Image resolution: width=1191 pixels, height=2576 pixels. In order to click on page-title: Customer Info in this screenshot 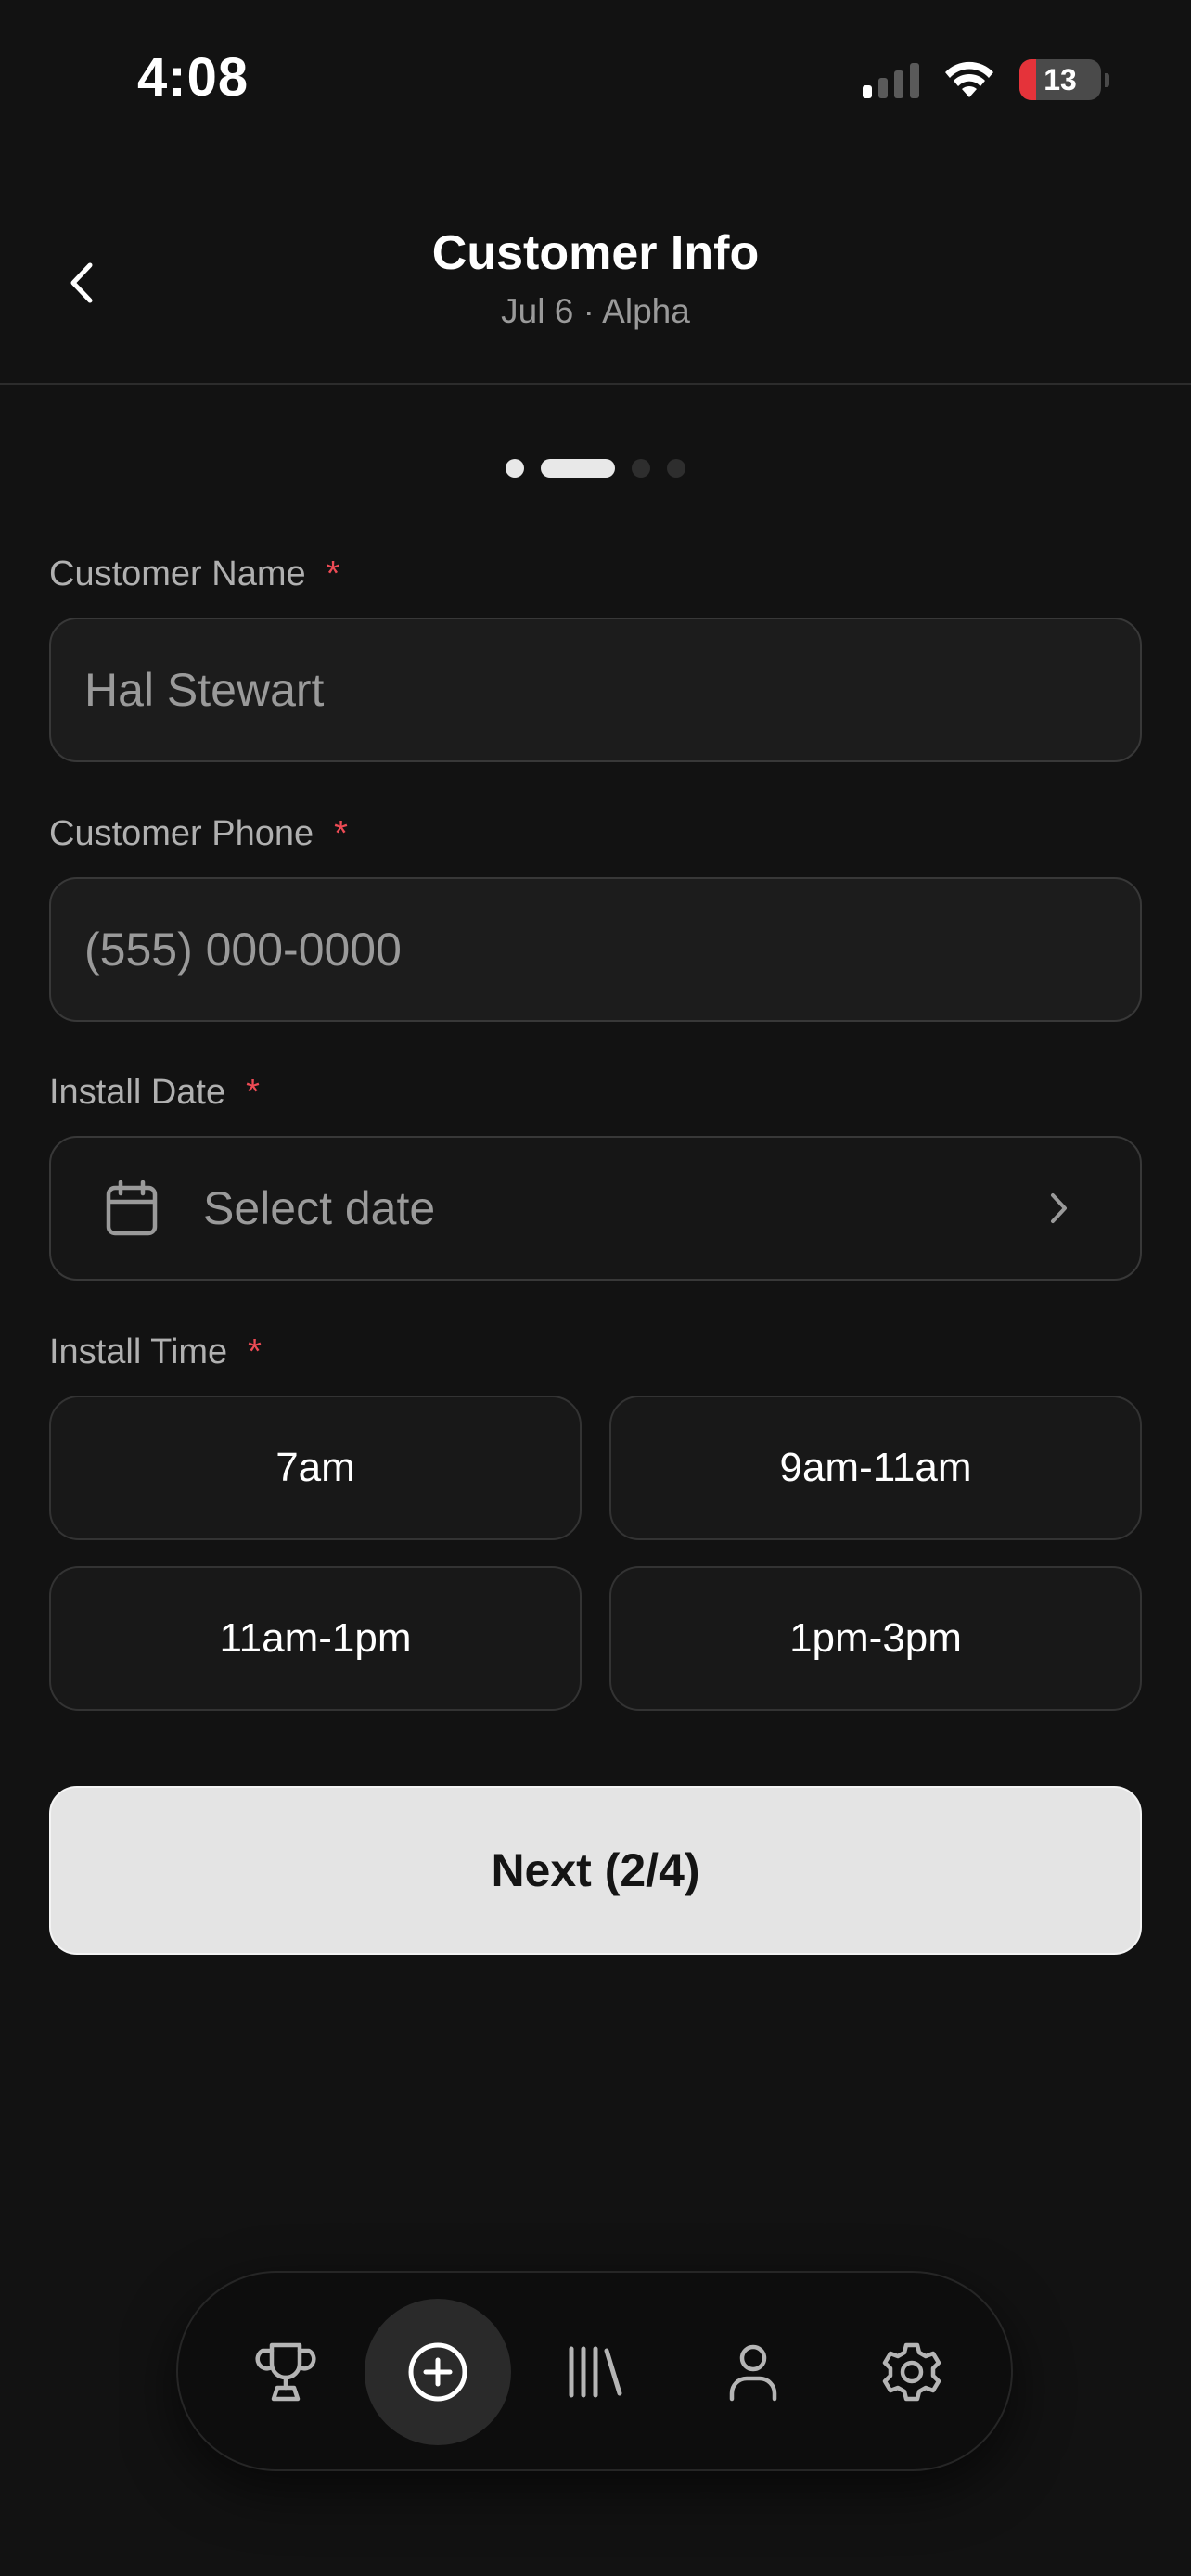, I will do `click(595, 253)`.